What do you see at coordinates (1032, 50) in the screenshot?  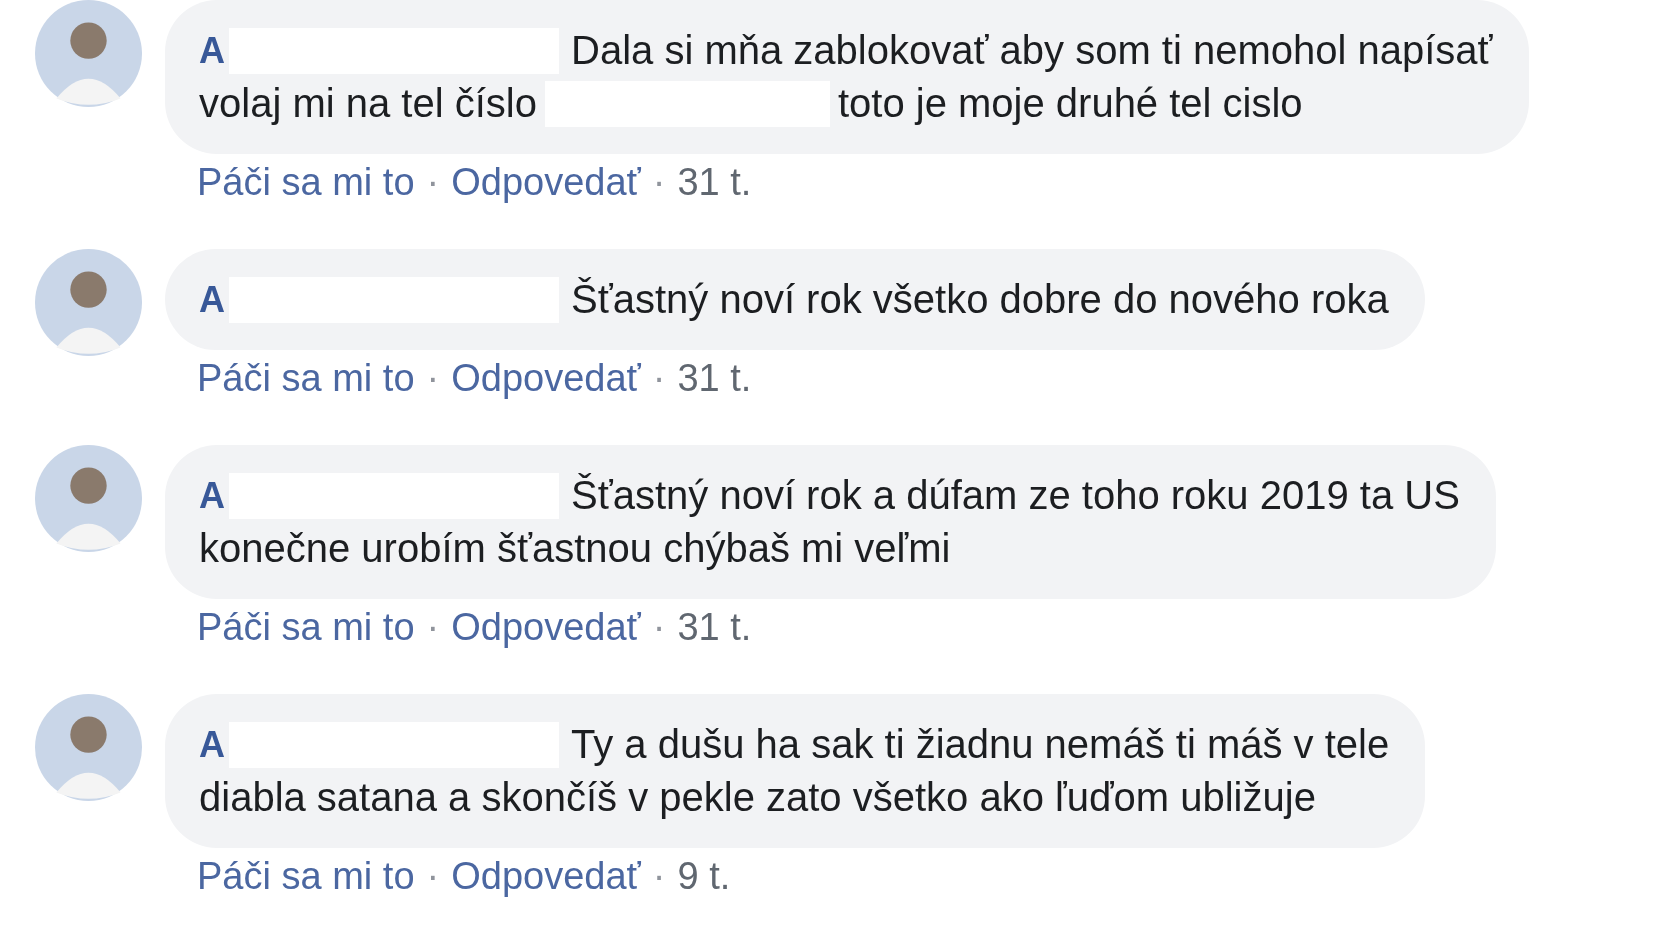 I see `comment-text: Dala si mňa zablokovať aby som ti nemohol napísať` at bounding box center [1032, 50].